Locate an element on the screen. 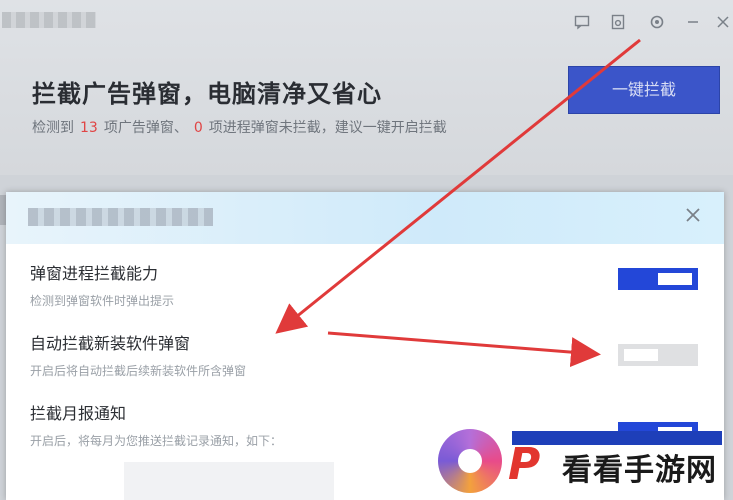 The width and height of the screenshot is (733, 500). site-watermark: P 看看手游网 is located at coordinates (583, 462).